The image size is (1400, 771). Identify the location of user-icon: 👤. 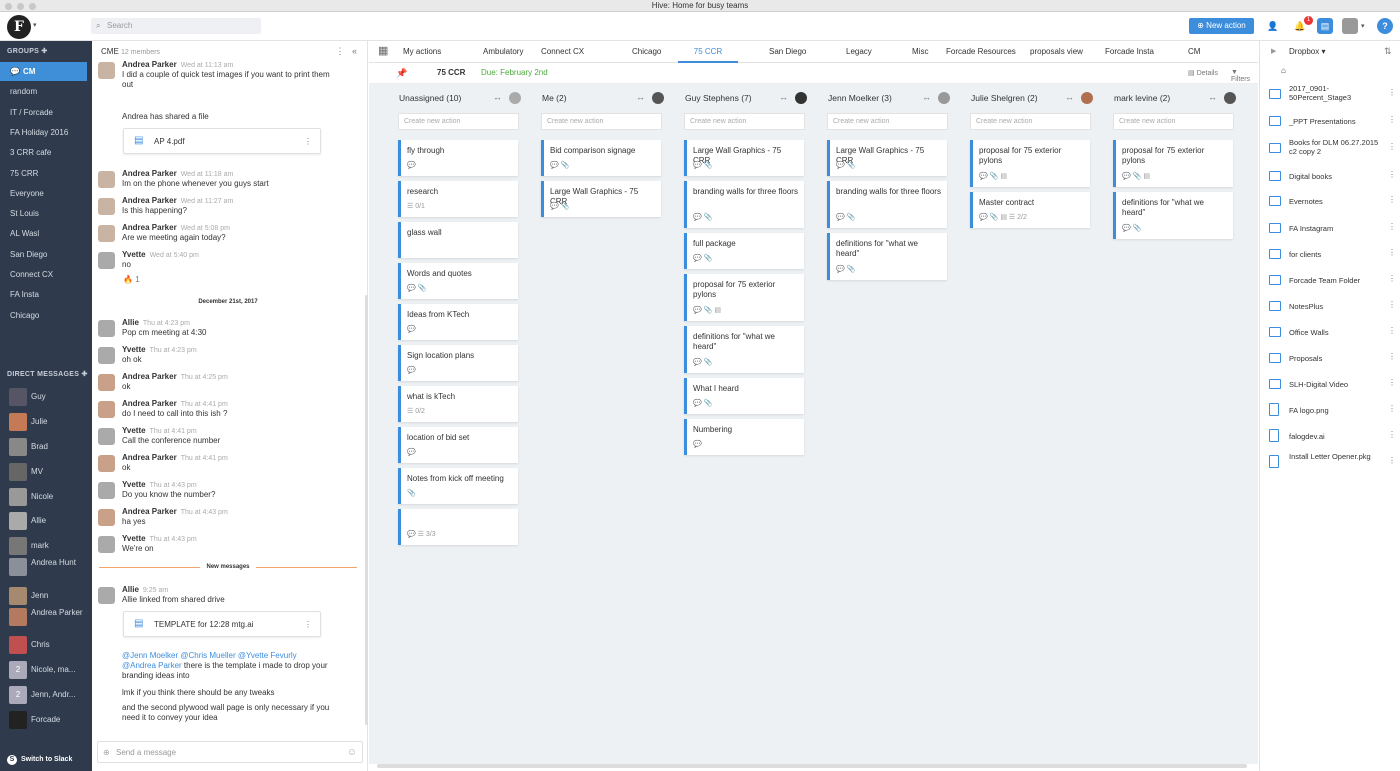
(1273, 26).